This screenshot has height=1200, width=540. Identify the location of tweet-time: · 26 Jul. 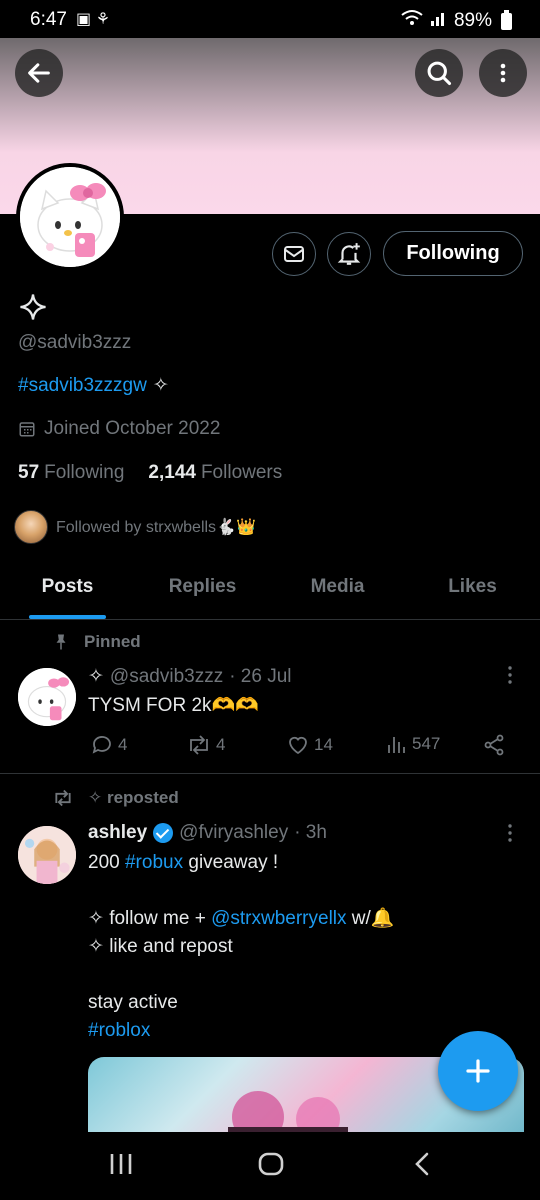
(260, 676).